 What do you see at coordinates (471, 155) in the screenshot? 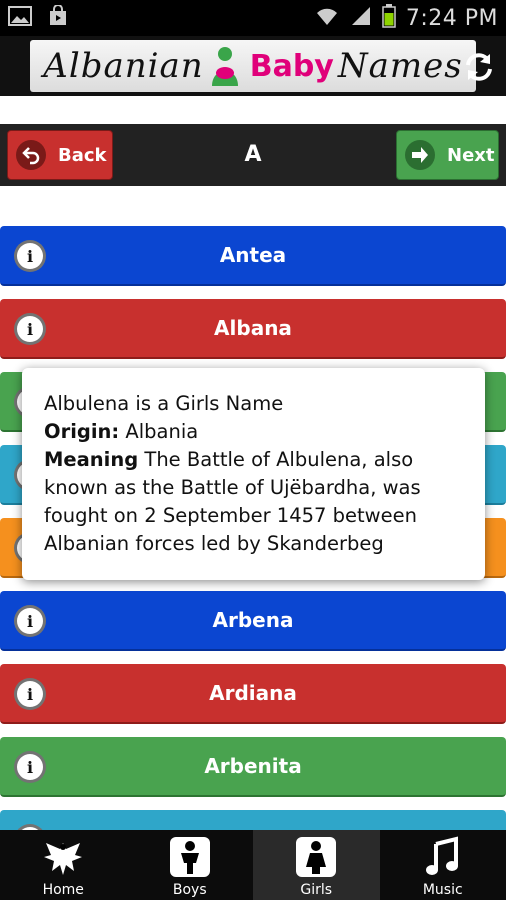
I see `next-label: Next` at bounding box center [471, 155].